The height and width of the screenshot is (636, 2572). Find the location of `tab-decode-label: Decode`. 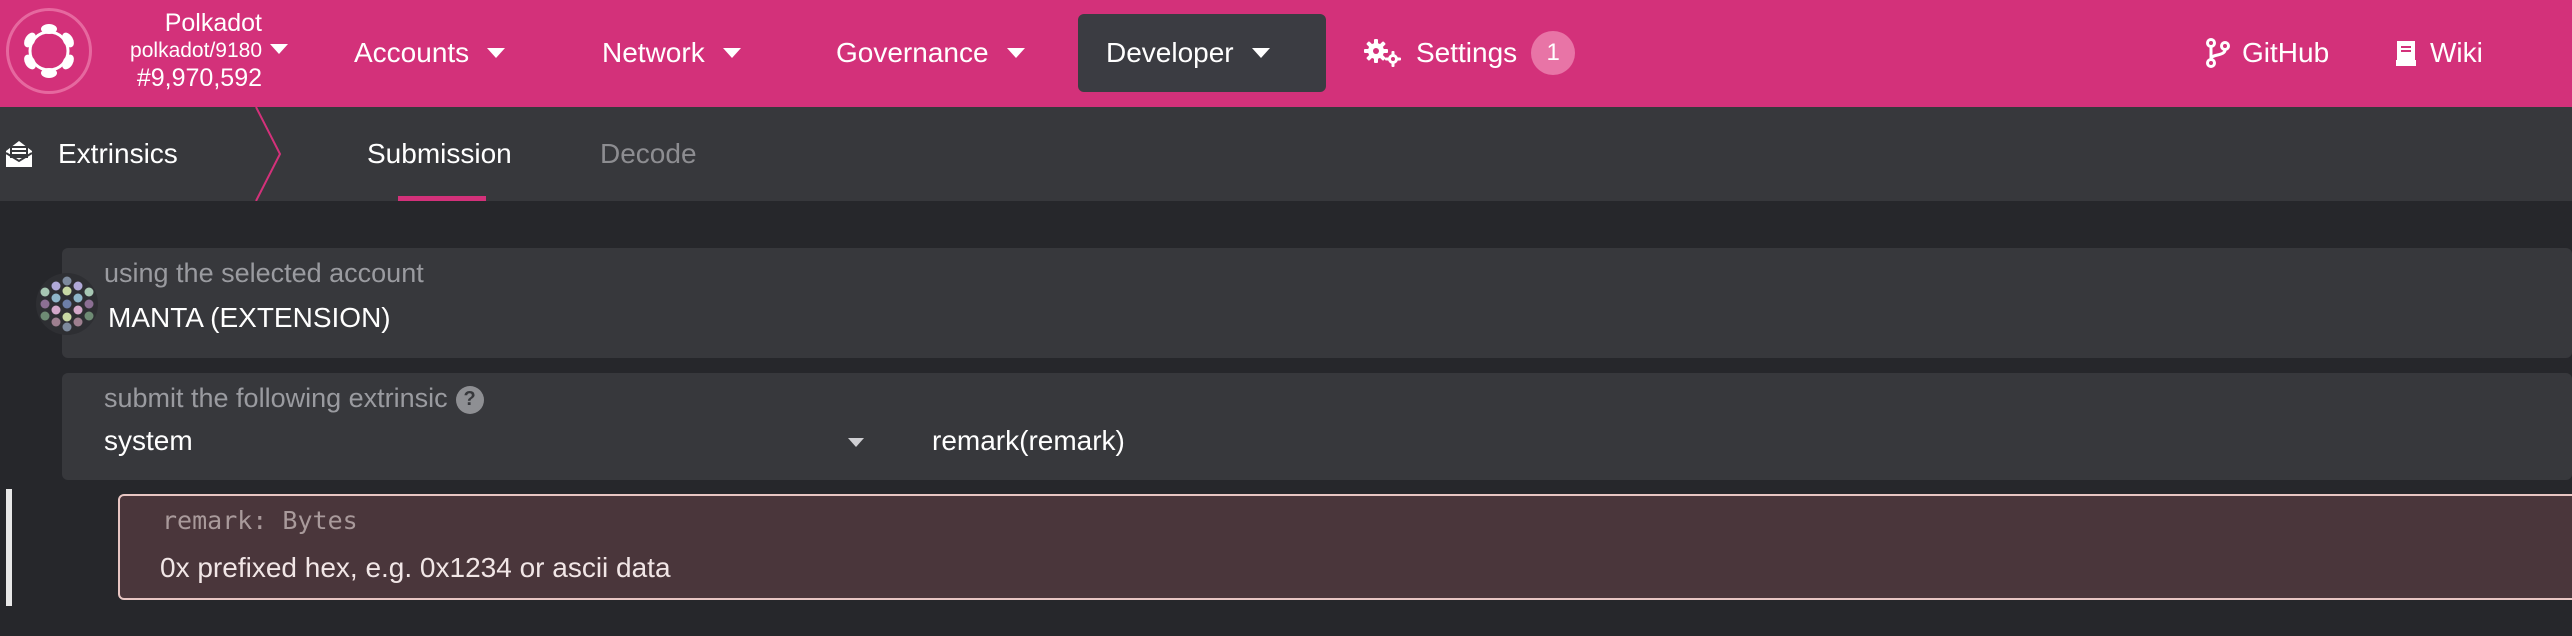

tab-decode-label: Decode is located at coordinates (648, 153).